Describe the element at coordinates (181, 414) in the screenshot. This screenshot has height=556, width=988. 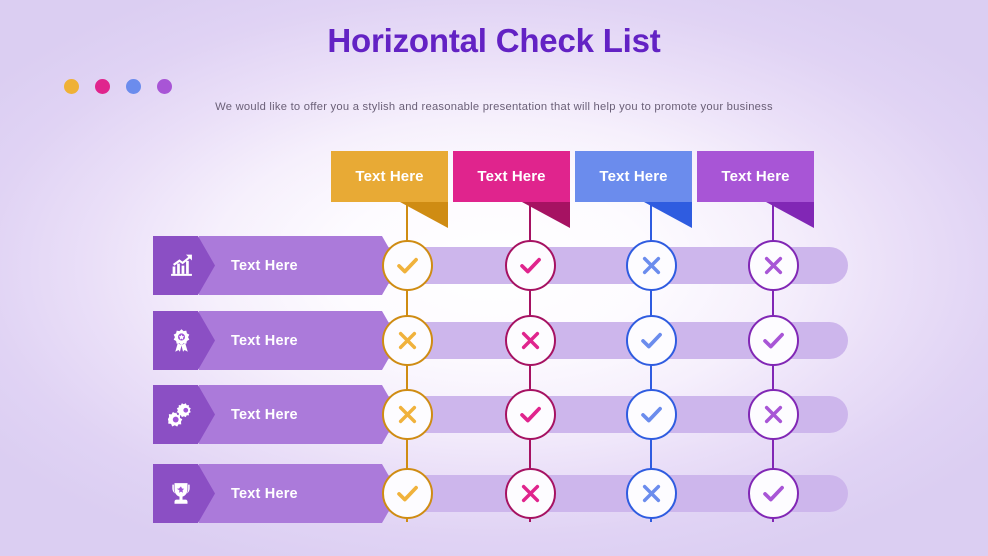
I see `gears-icon` at that location.